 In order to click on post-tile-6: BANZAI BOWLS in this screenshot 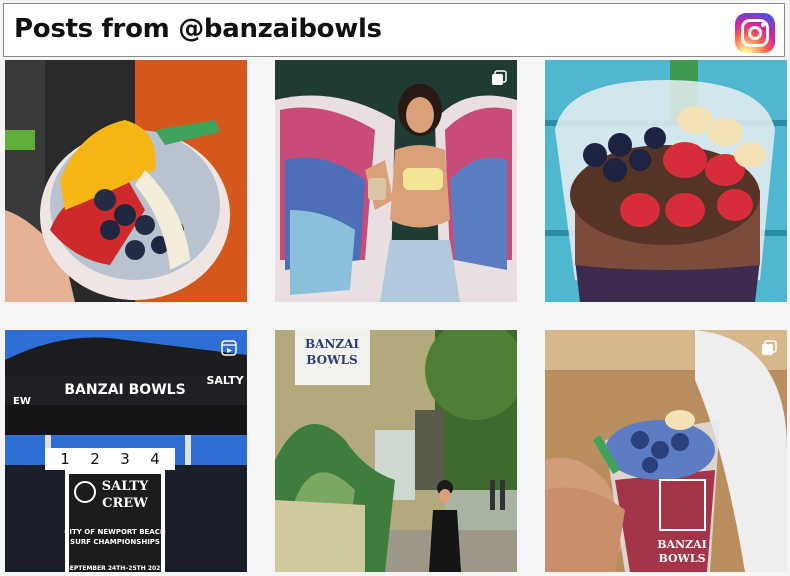, I will do `click(666, 451)`.